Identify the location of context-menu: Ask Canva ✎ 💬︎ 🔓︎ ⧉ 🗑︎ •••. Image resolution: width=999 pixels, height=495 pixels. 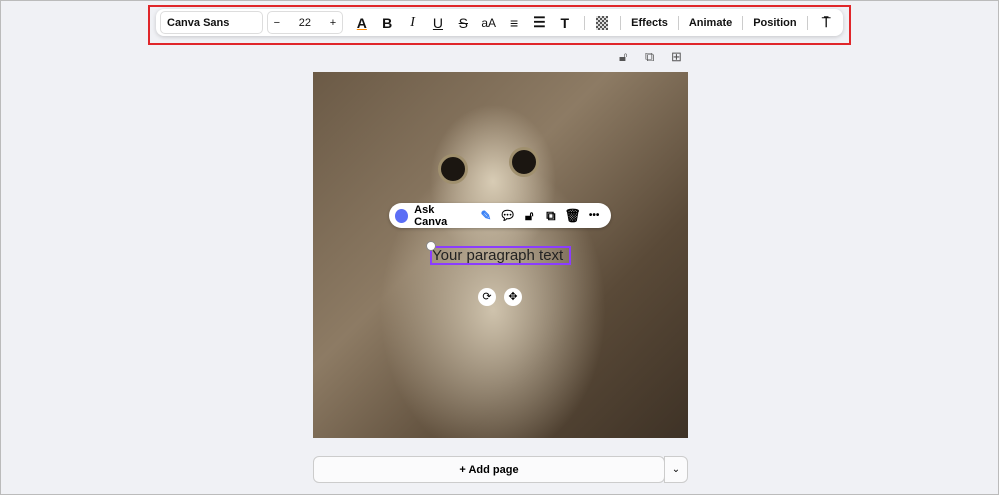
(500, 215).